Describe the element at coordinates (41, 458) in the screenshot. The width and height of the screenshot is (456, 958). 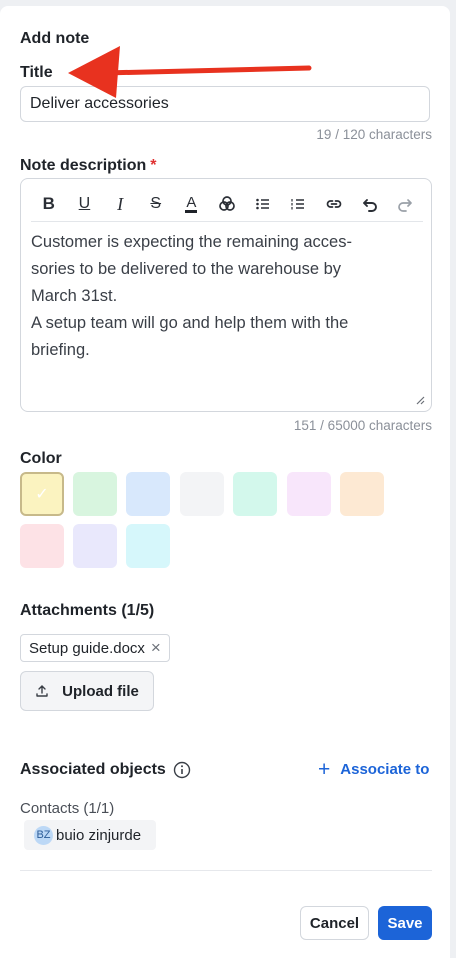
I see `color-label: Color` at that location.